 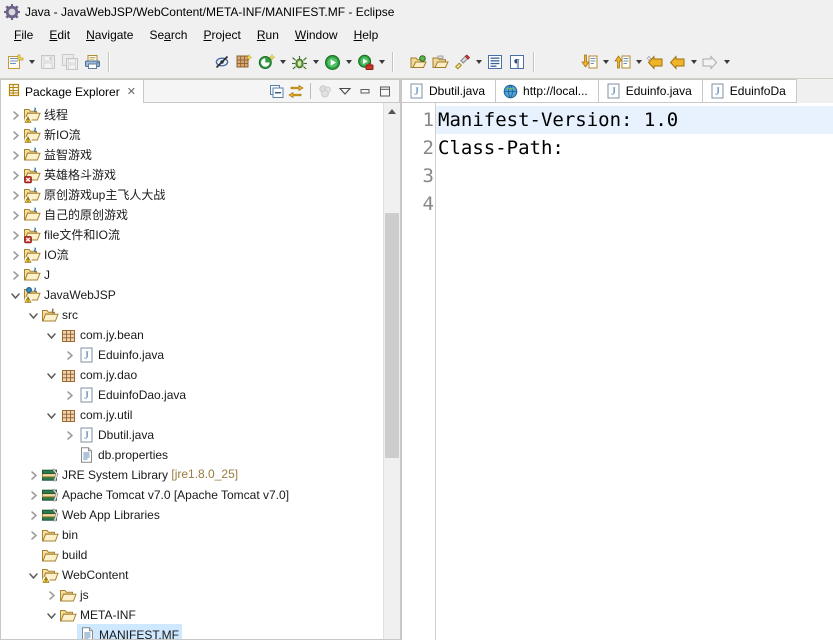 I want to click on tree-item: 英雄格斗游戏, so click(x=192, y=175).